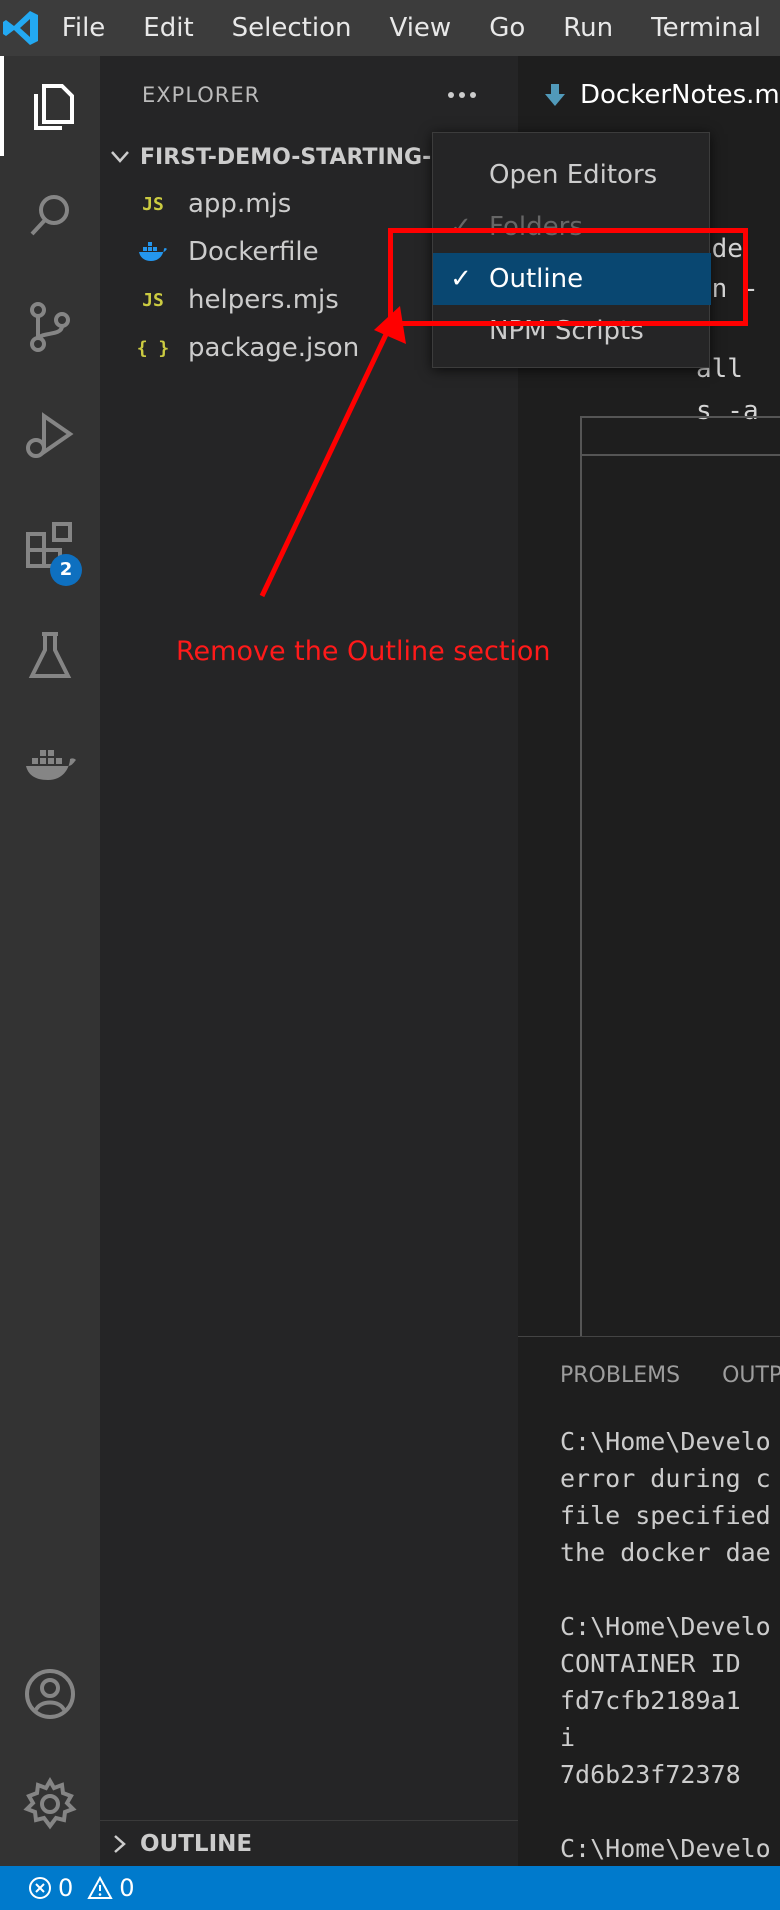  Describe the element at coordinates (555, 95) in the screenshot. I see `markdown-file-icon` at that location.